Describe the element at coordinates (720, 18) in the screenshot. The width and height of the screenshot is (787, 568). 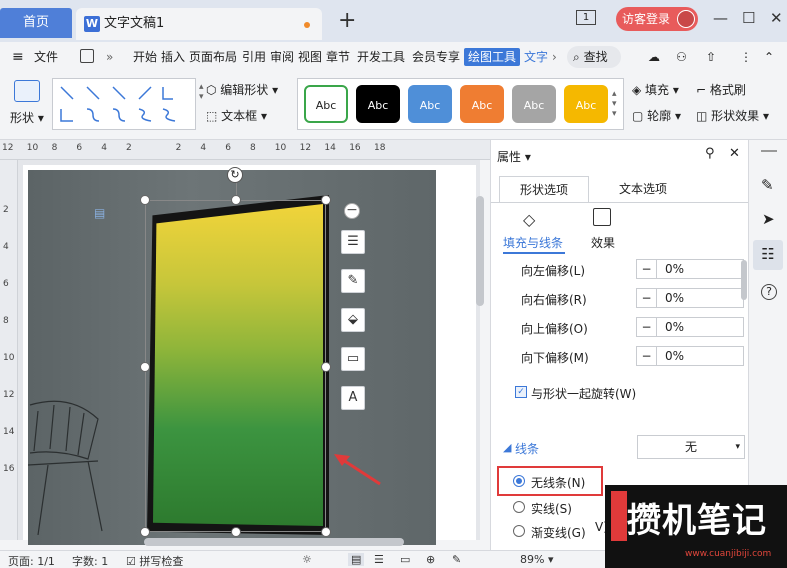
I see `minimize-button: —` at that location.